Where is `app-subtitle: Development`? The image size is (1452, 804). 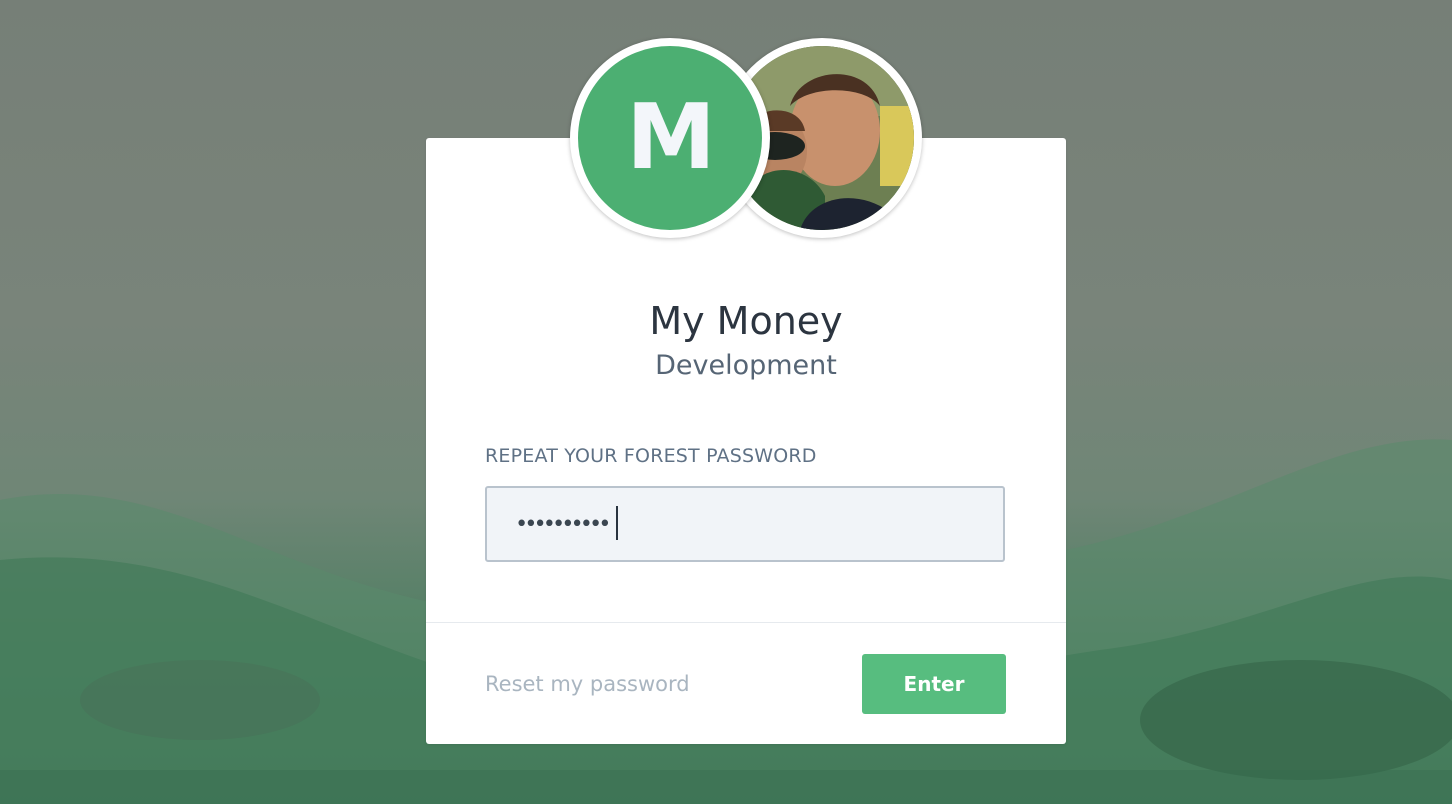
app-subtitle: Development is located at coordinates (746, 365).